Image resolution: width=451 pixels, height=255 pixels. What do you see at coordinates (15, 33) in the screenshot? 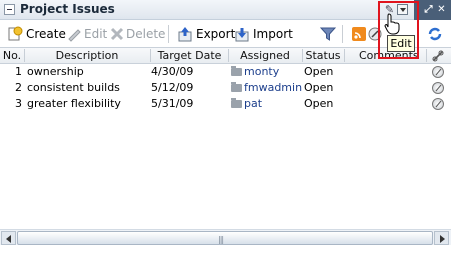
I see `create-icon` at bounding box center [15, 33].